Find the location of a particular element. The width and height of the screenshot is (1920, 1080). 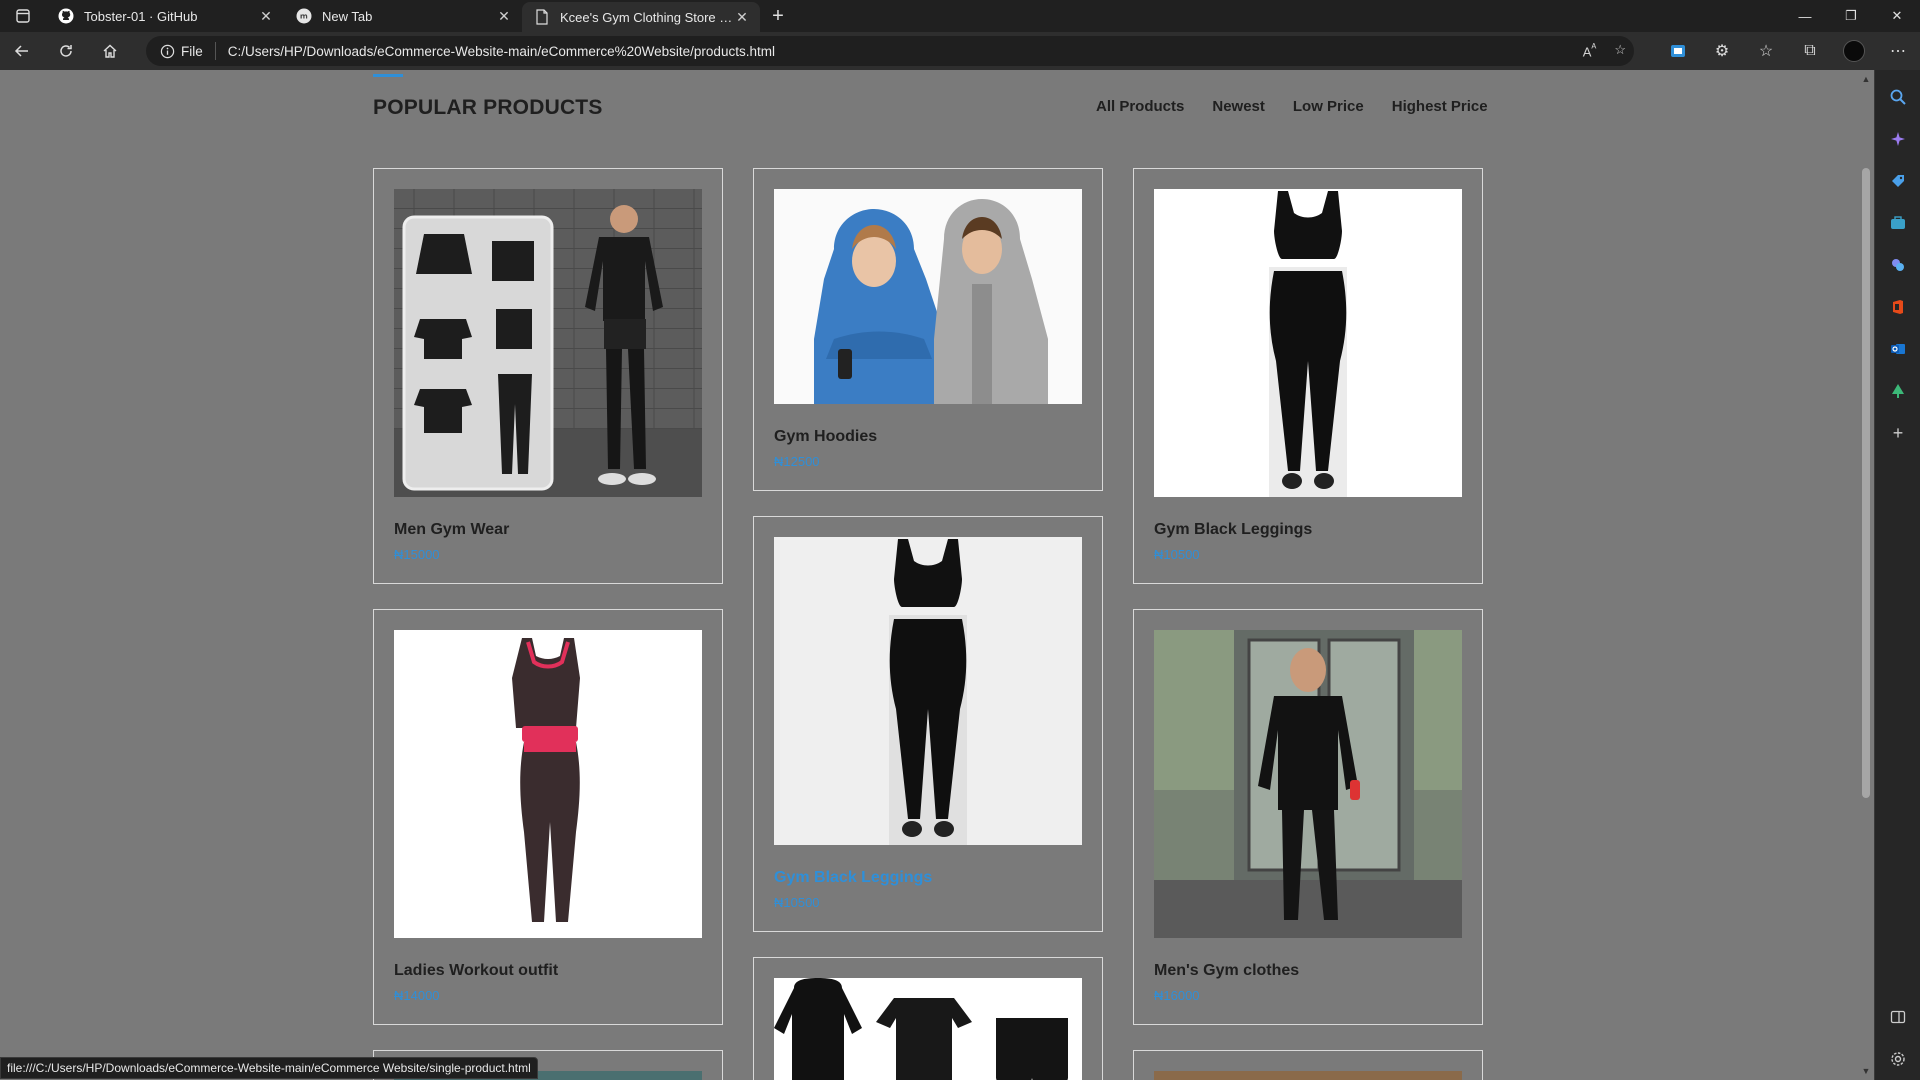

refresh-button is located at coordinates (66, 51).